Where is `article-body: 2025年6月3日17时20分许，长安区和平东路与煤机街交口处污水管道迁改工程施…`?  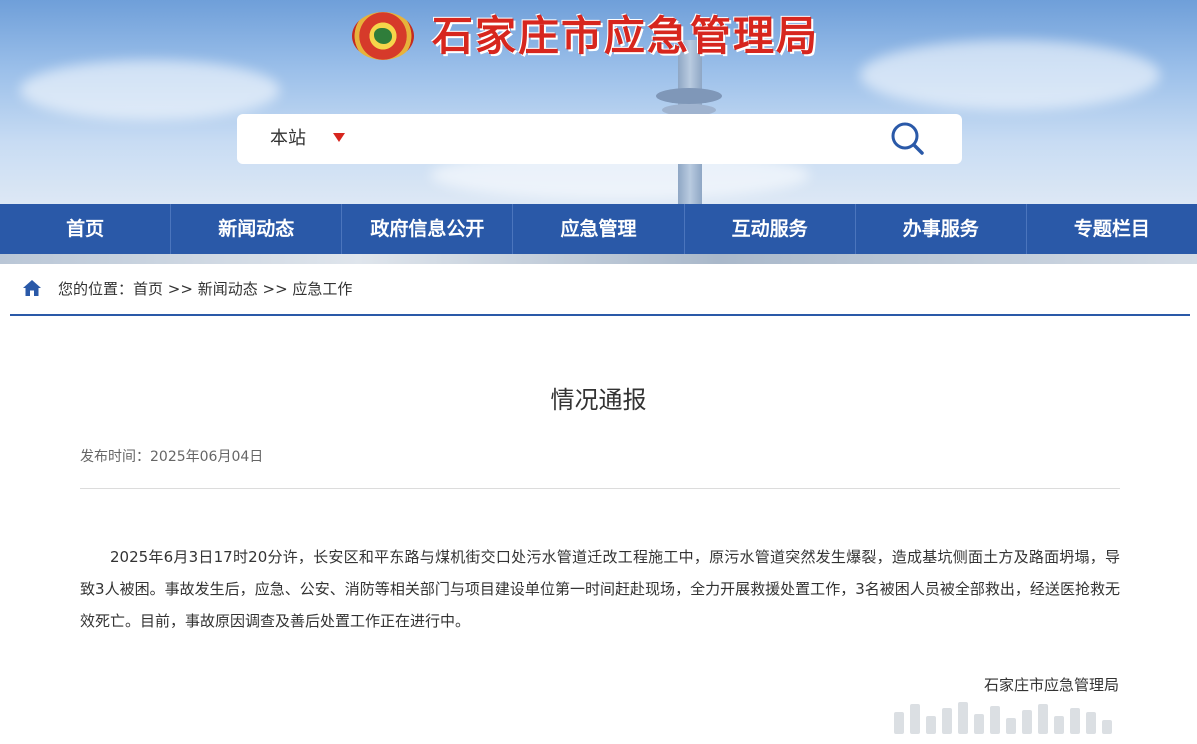
article-body: 2025年6月3日17时20分许，长安区和平东路与煤机街交口处污水管道迁改工程施… is located at coordinates (600, 589).